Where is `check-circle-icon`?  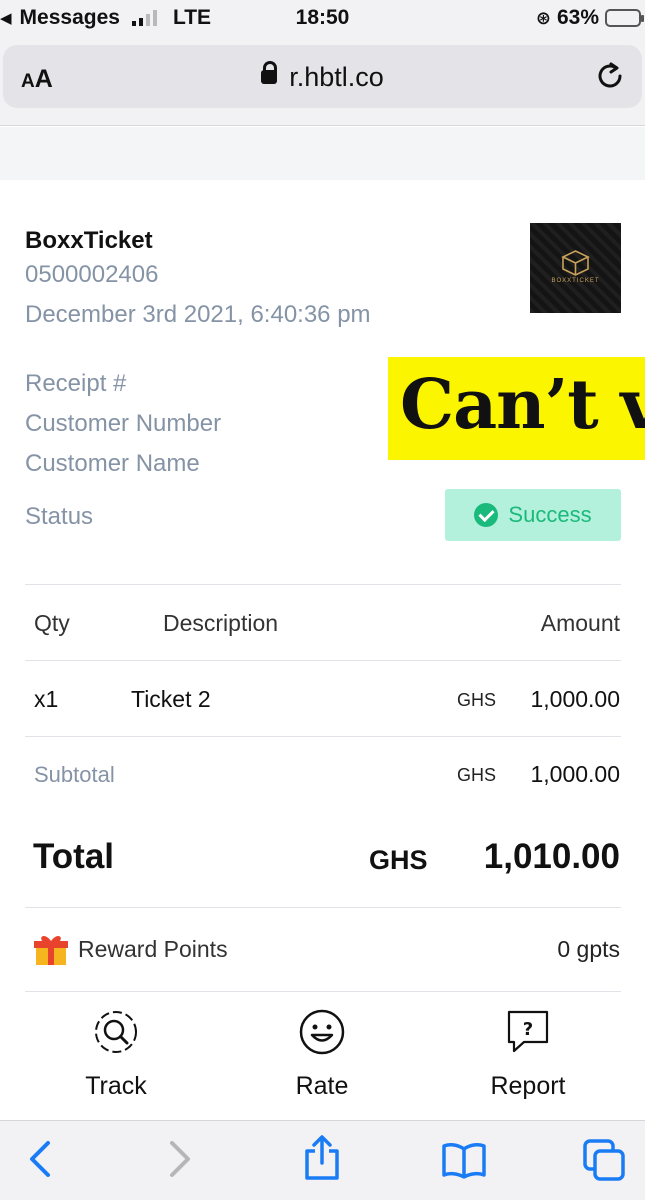
check-circle-icon is located at coordinates (486, 515).